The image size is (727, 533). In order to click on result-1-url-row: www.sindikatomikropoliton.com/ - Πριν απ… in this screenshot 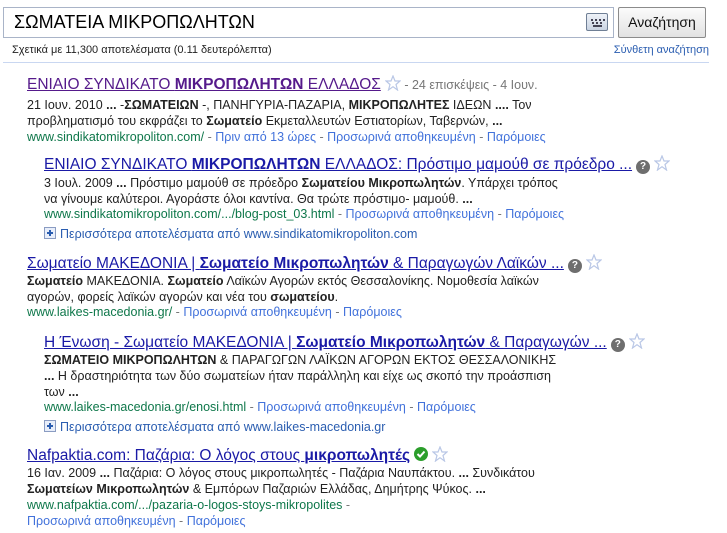, I will do `click(286, 137)`.